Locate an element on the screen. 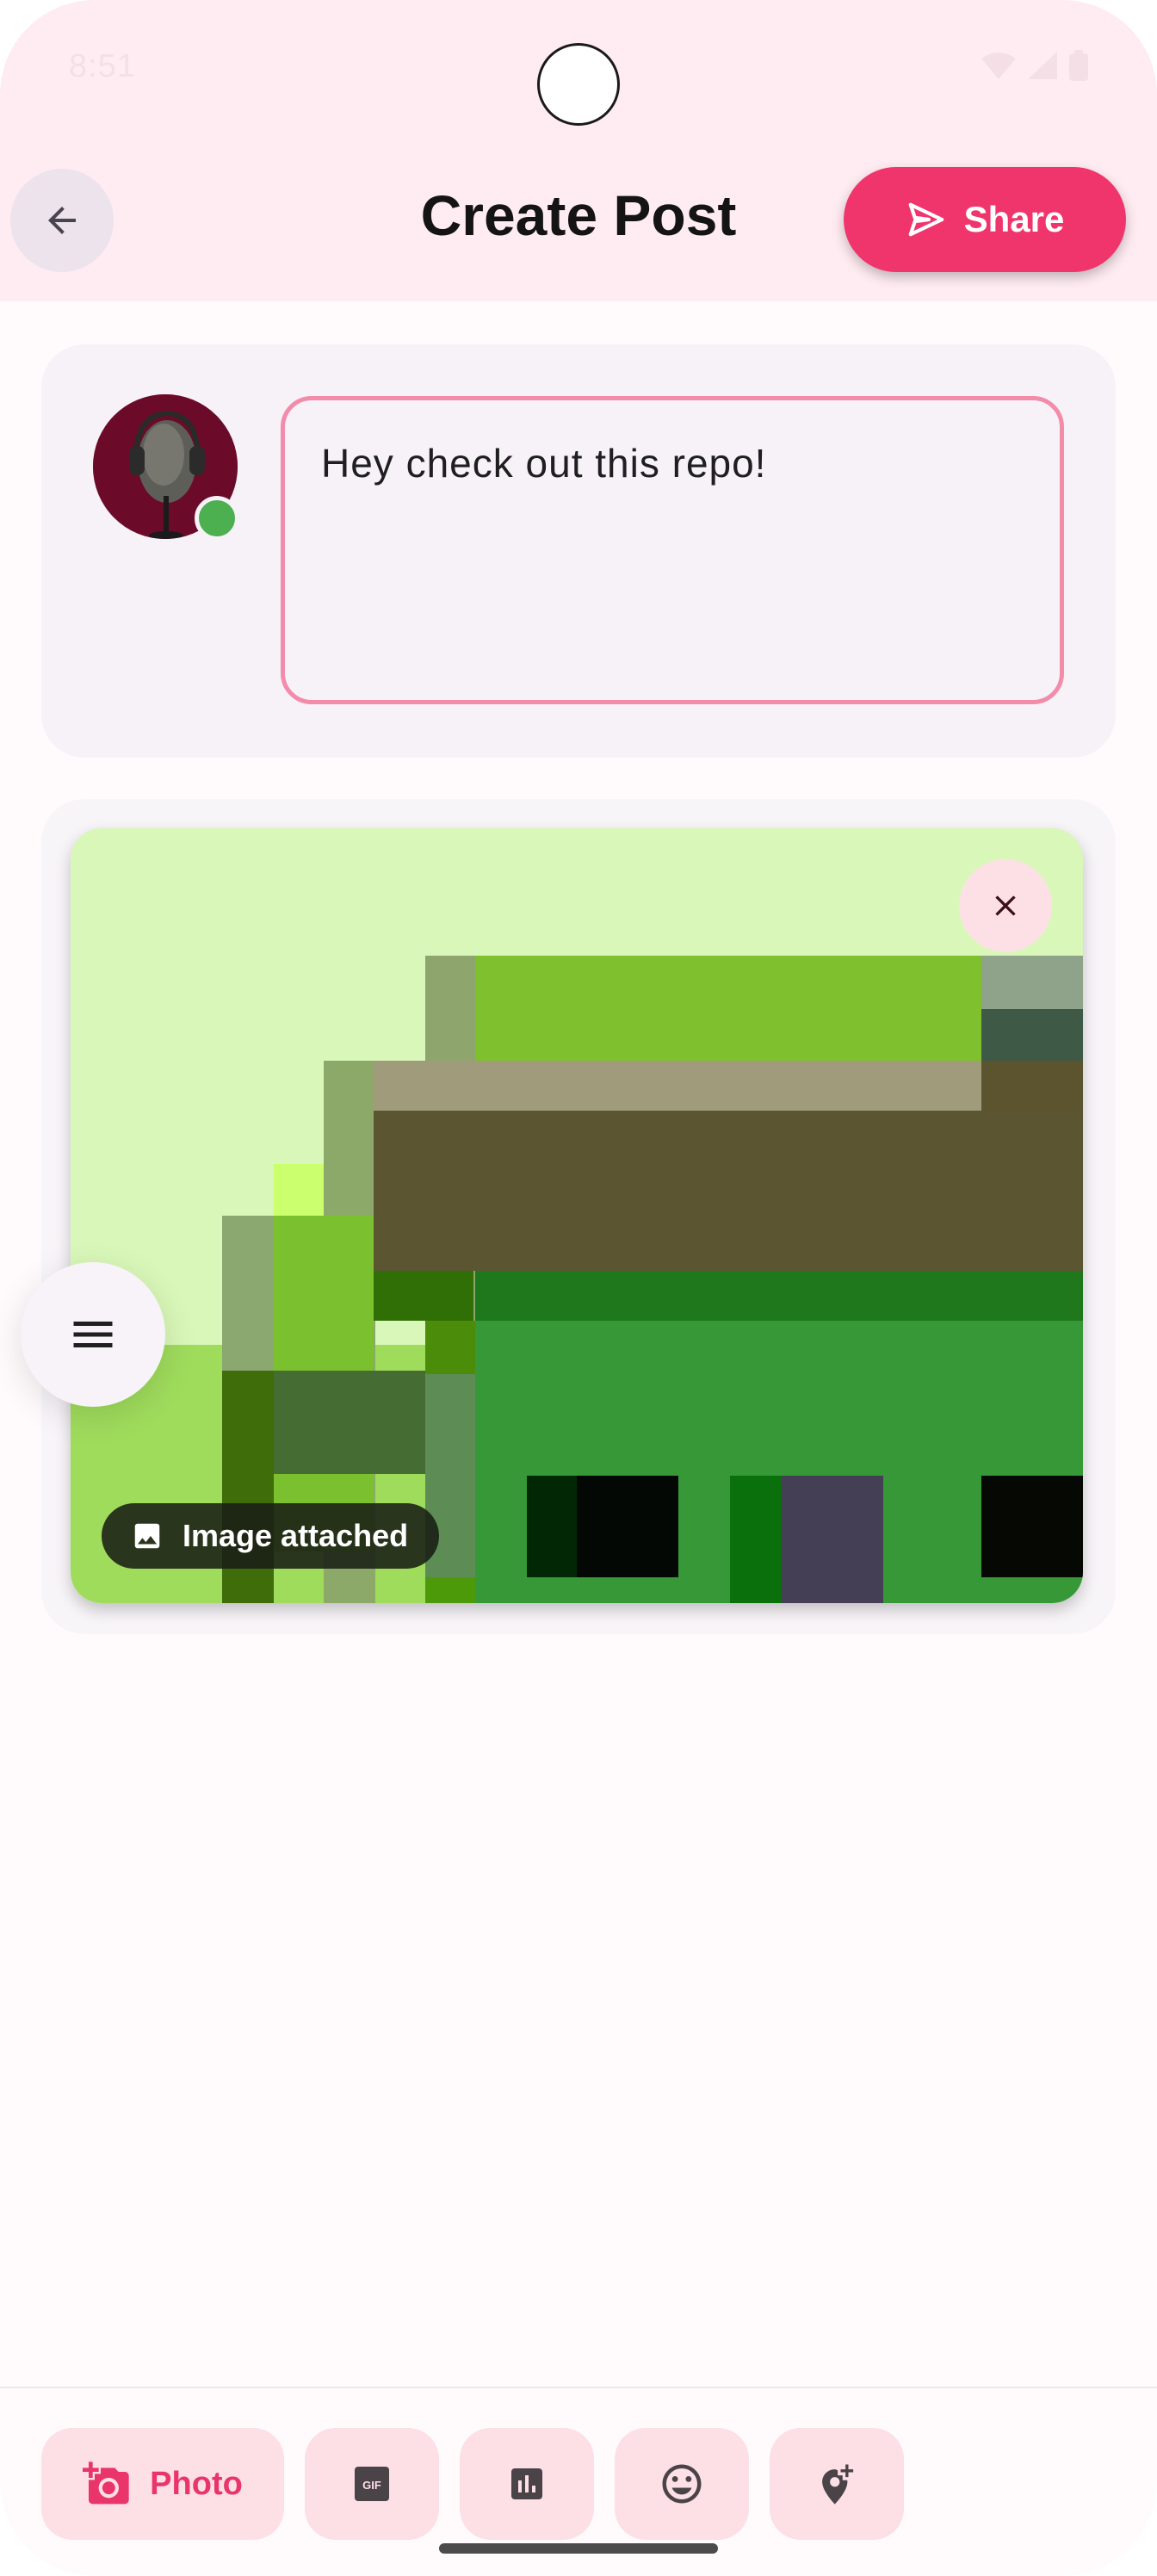 This screenshot has width=1157, height=2576. remove-attachment-button is located at coordinates (1005, 906).